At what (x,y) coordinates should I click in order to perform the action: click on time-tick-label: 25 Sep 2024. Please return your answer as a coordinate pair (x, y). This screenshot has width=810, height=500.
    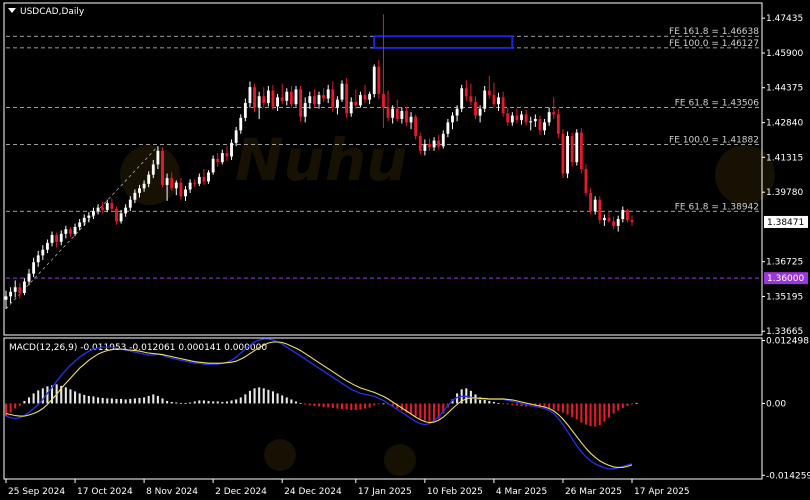
    Looking at the image, I should click on (36, 492).